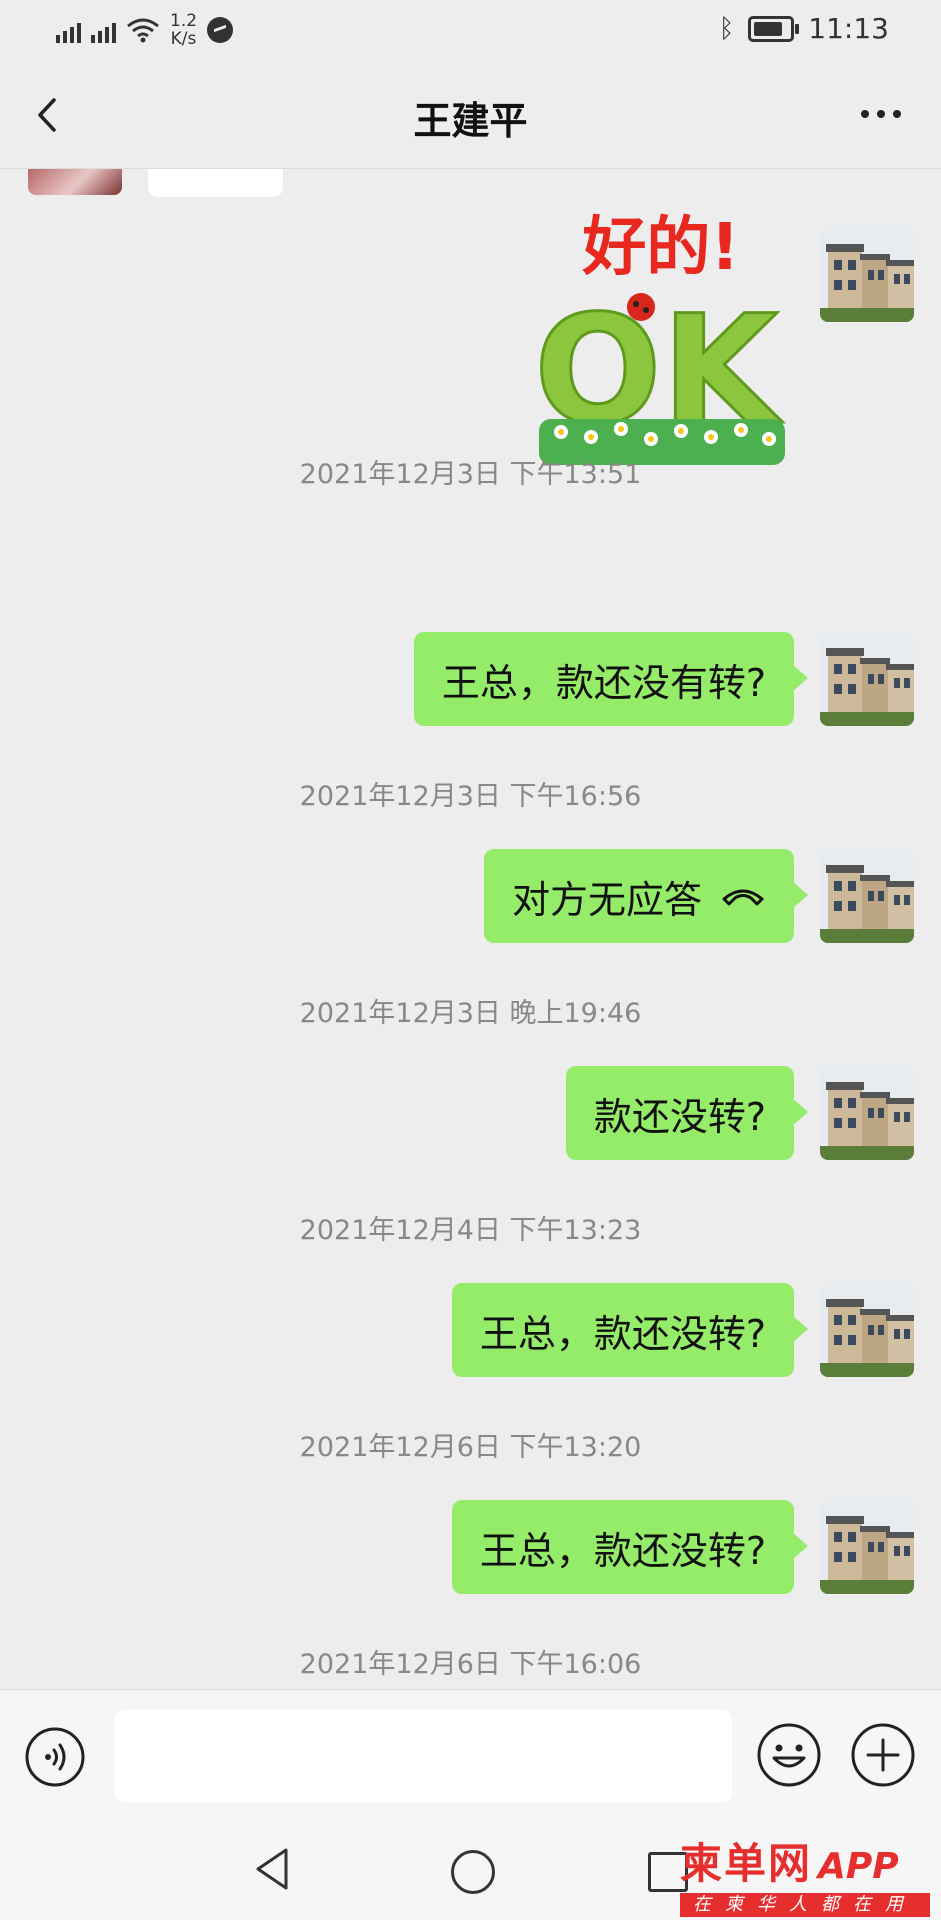 The width and height of the screenshot is (941, 1920). What do you see at coordinates (789, 1755) in the screenshot?
I see `emoji-icon` at bounding box center [789, 1755].